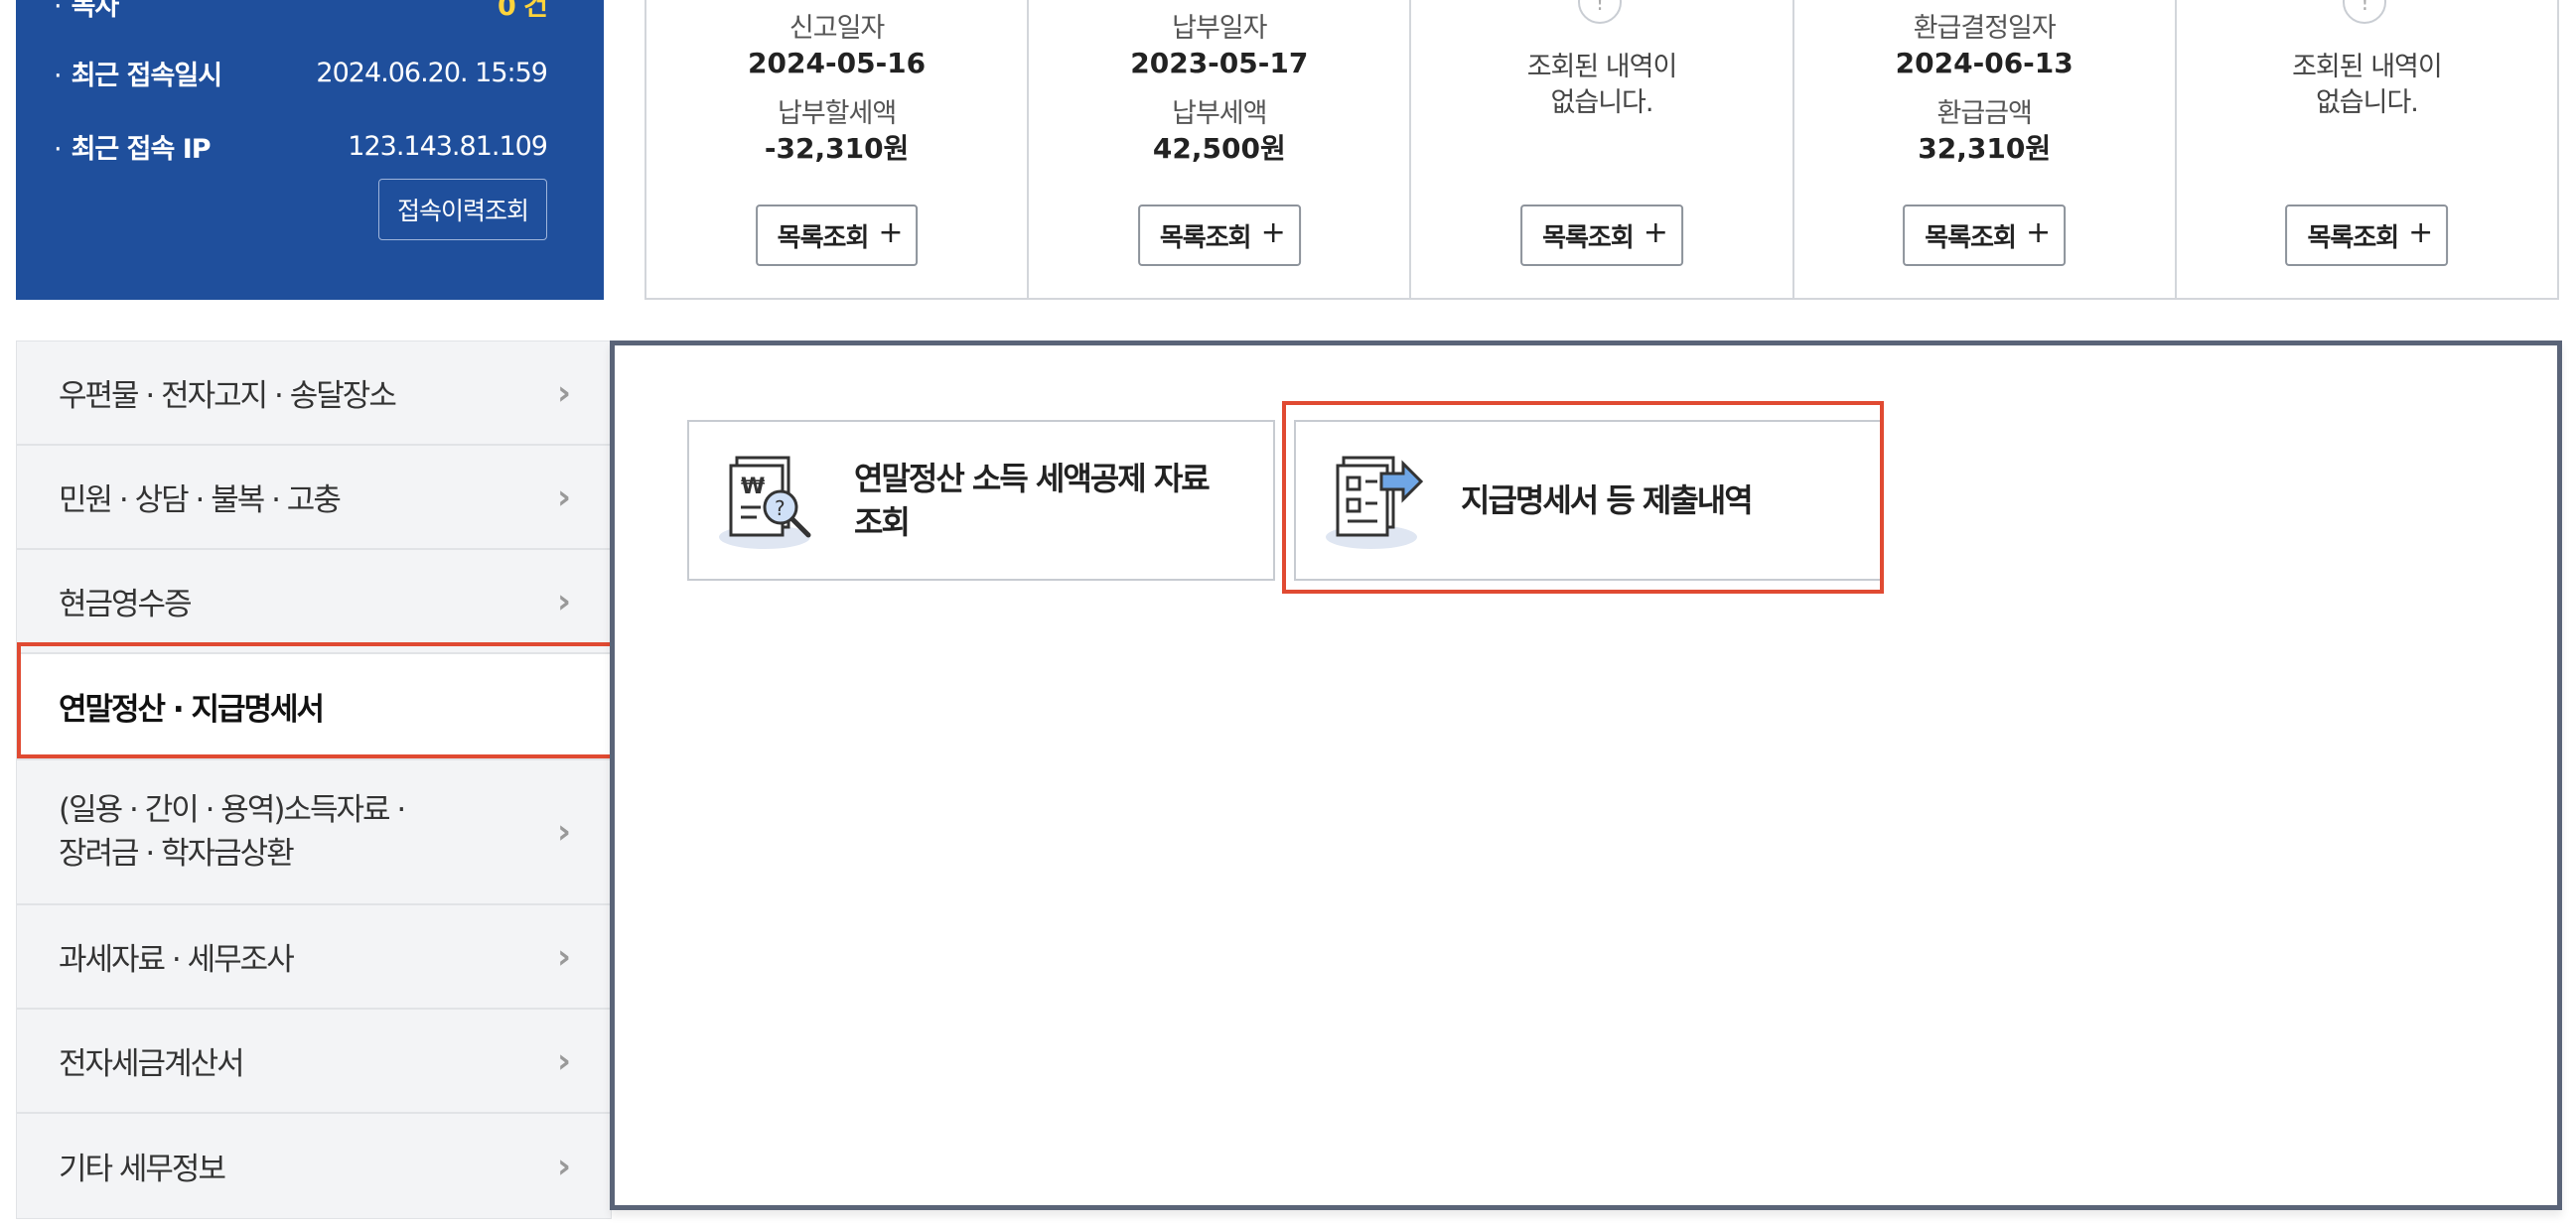 The width and height of the screenshot is (2576, 1227). What do you see at coordinates (1032, 478) in the screenshot?
I see `tile-title-line1: 연말정산 소득 세액공제 자료` at bounding box center [1032, 478].